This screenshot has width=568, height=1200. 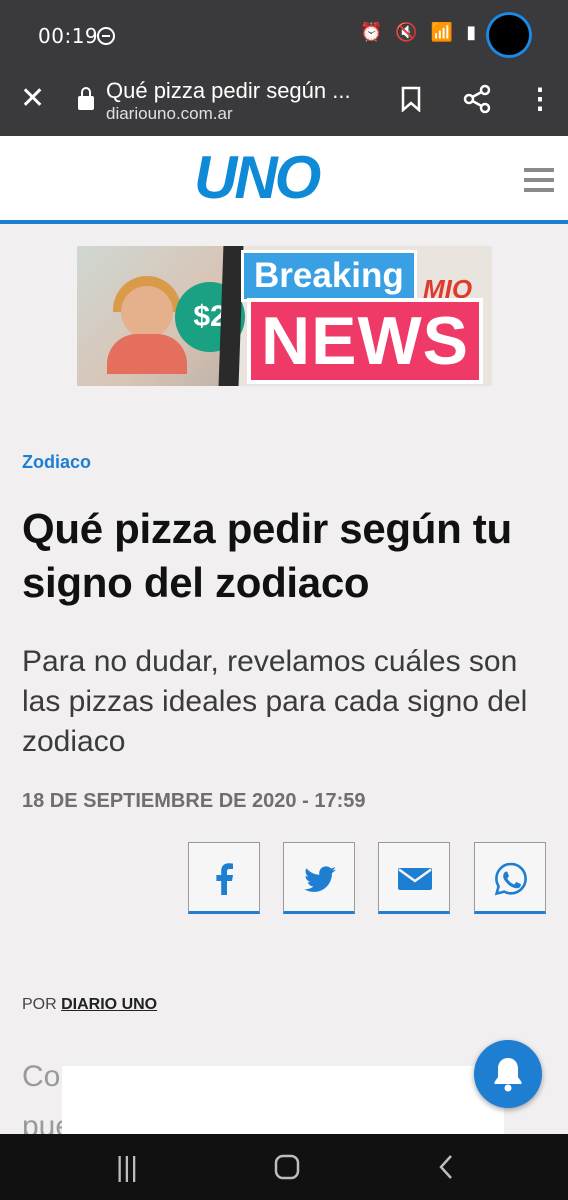 I want to click on whatsapp-icon, so click(x=510, y=879).